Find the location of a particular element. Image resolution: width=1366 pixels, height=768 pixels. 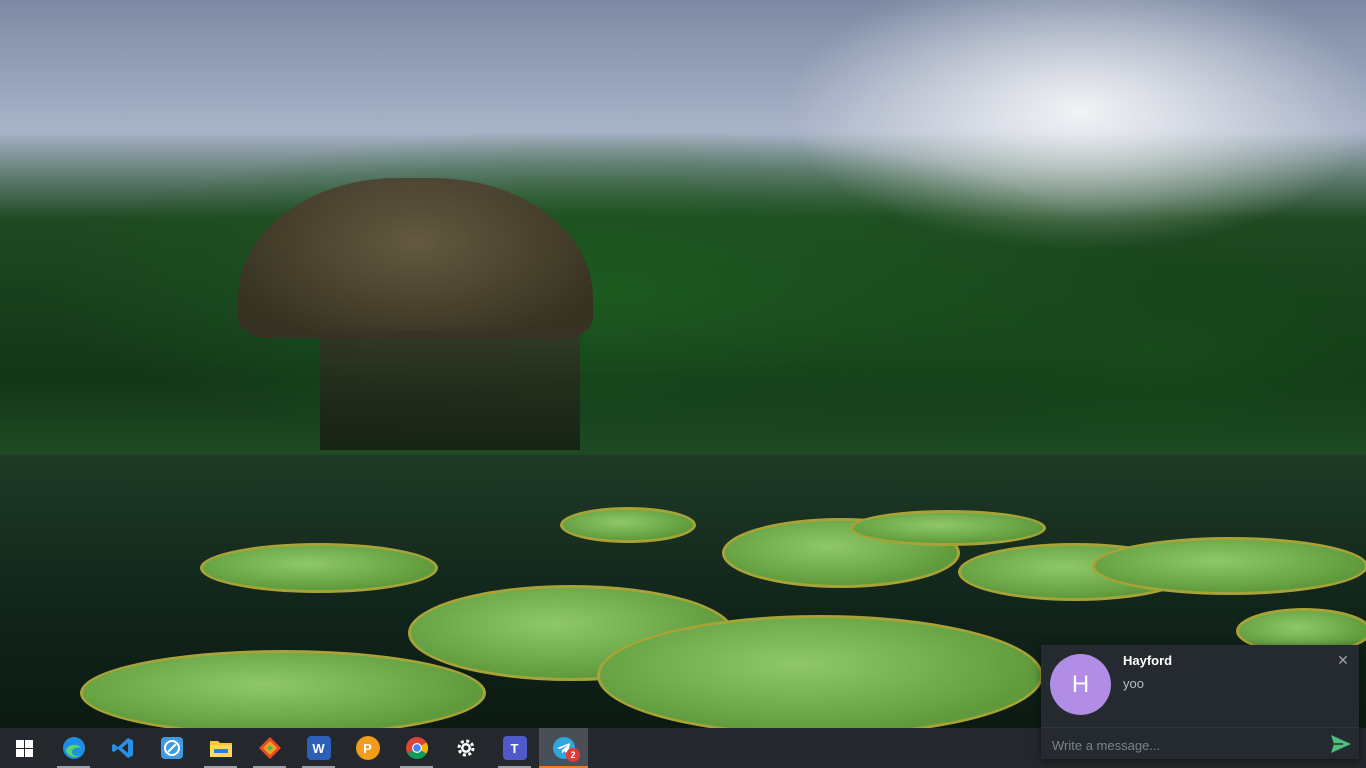

start-button is located at coordinates (24, 748).